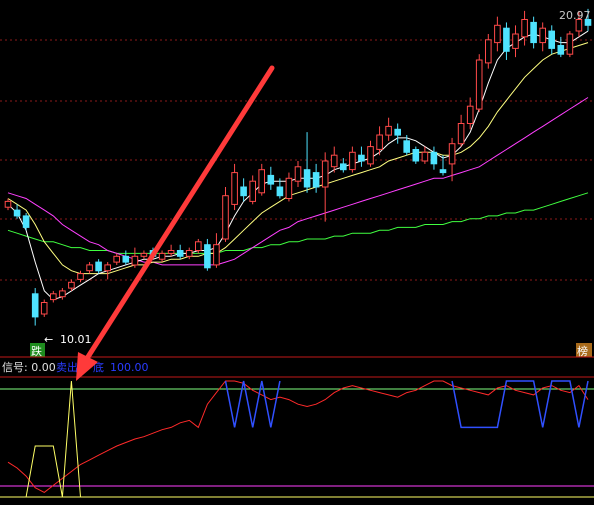 The width and height of the screenshot is (594, 505). What do you see at coordinates (29, 367) in the screenshot?
I see `signal-label: 信号: 0.00` at bounding box center [29, 367].